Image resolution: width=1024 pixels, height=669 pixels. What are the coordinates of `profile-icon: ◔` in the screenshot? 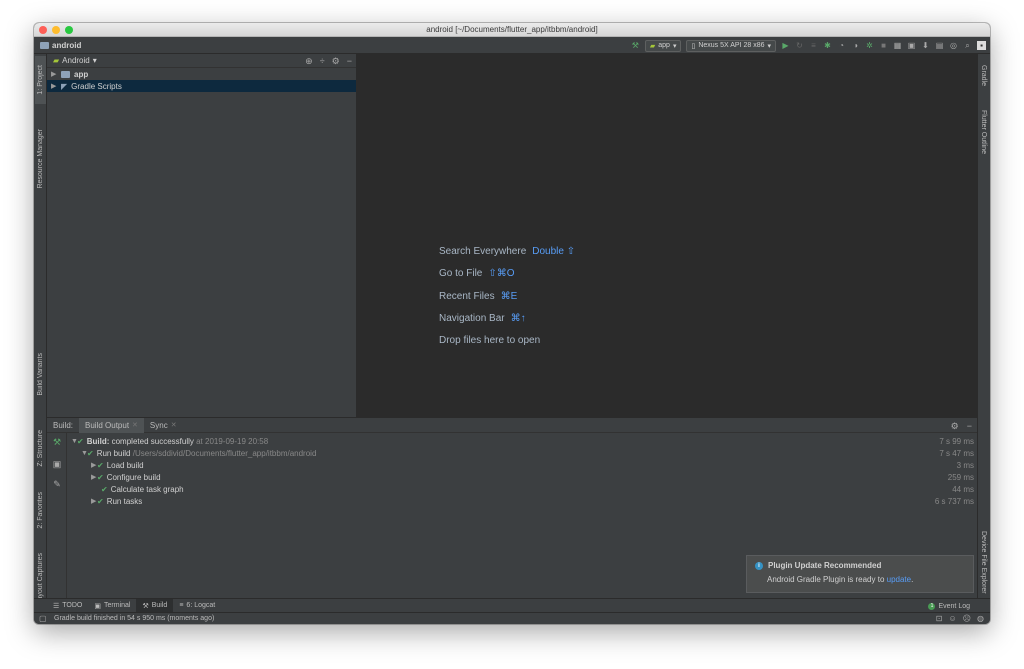 It's located at (841, 45).